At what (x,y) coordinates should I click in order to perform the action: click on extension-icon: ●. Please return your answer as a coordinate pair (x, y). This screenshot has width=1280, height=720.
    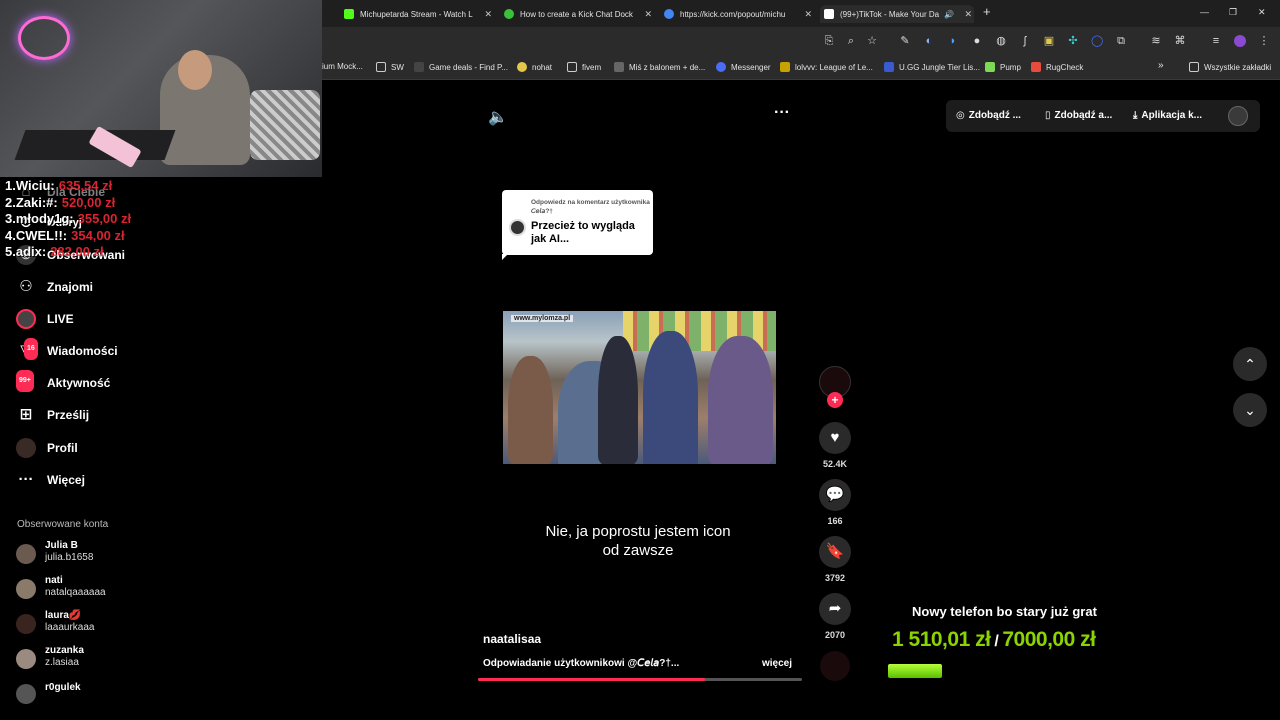
    Looking at the image, I should click on (977, 41).